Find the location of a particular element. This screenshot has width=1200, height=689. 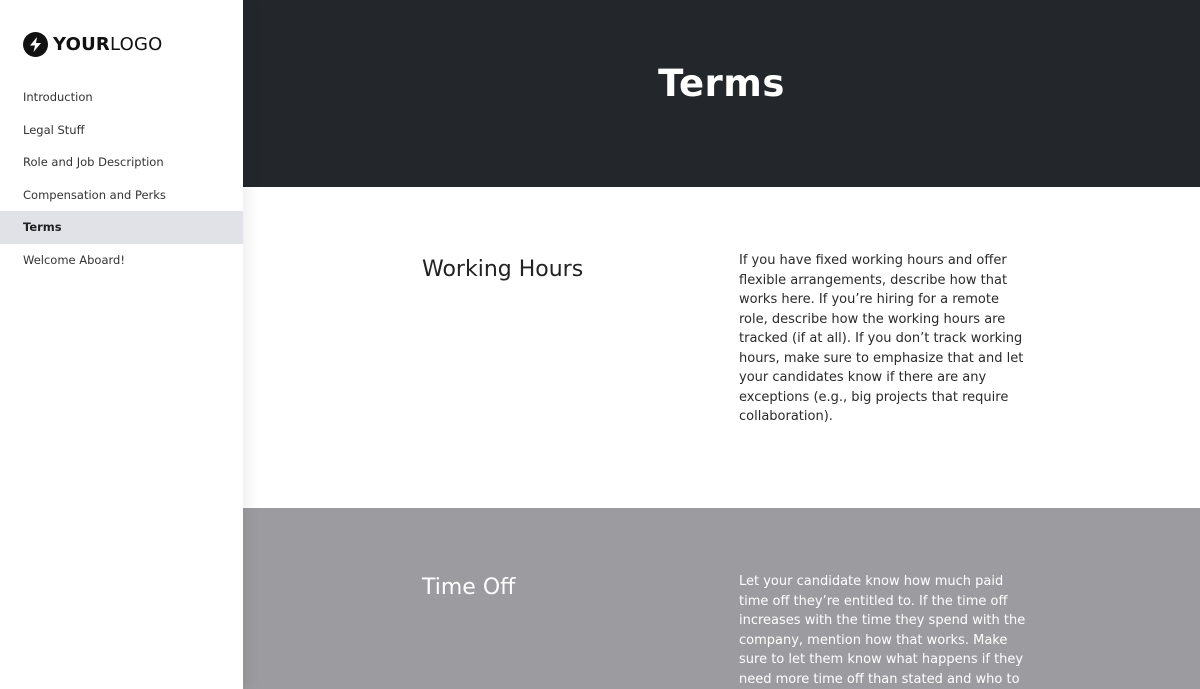

sidebar-item-terms: Terms is located at coordinates (121, 227).